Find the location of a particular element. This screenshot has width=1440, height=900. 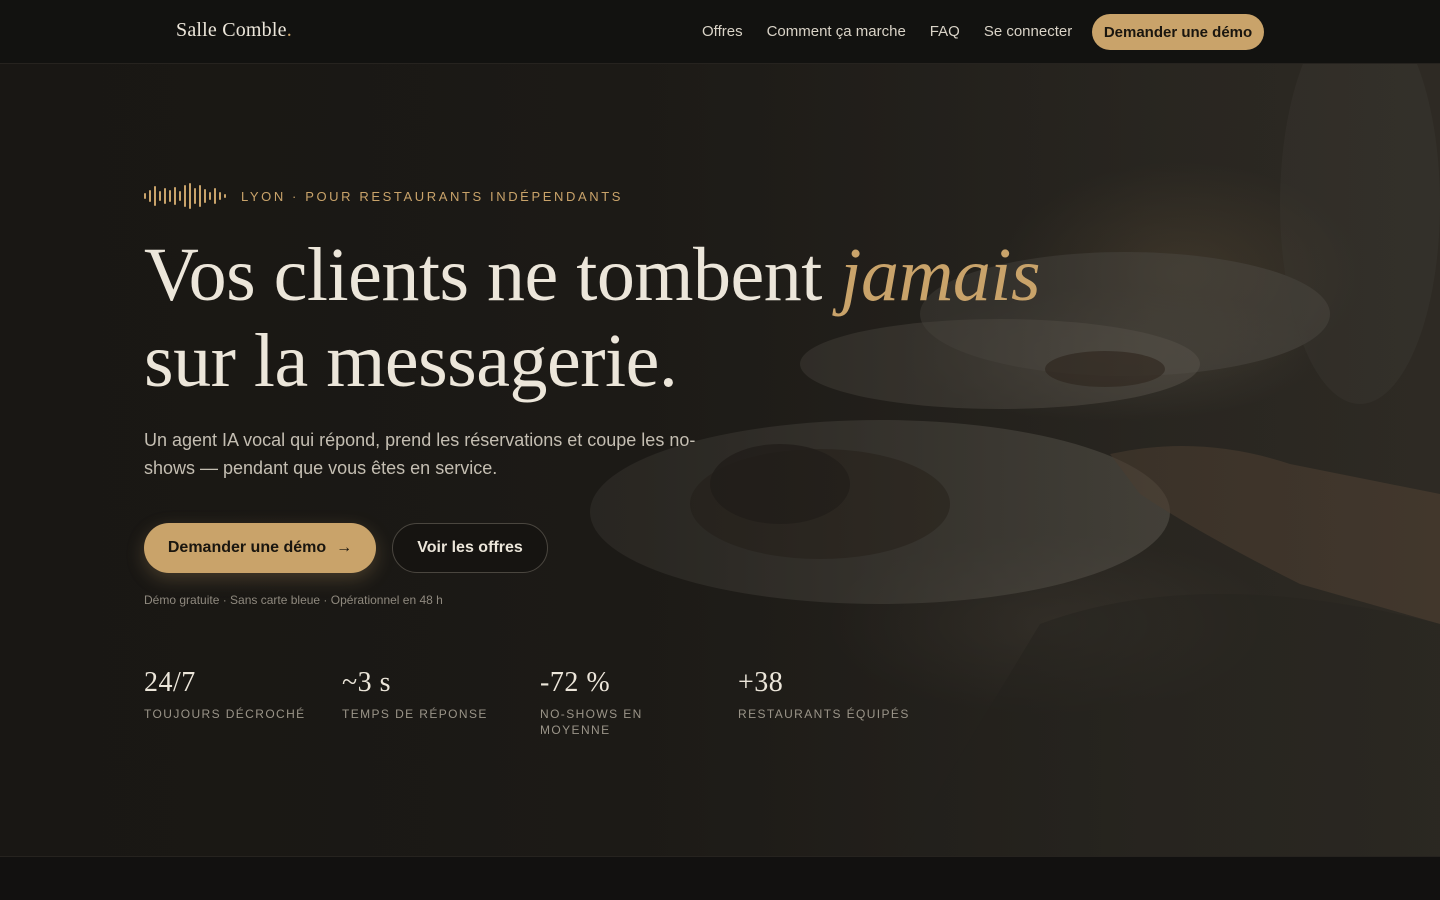

nav-link-comment-ca-marche: Comment ça marche is located at coordinates (836, 32).